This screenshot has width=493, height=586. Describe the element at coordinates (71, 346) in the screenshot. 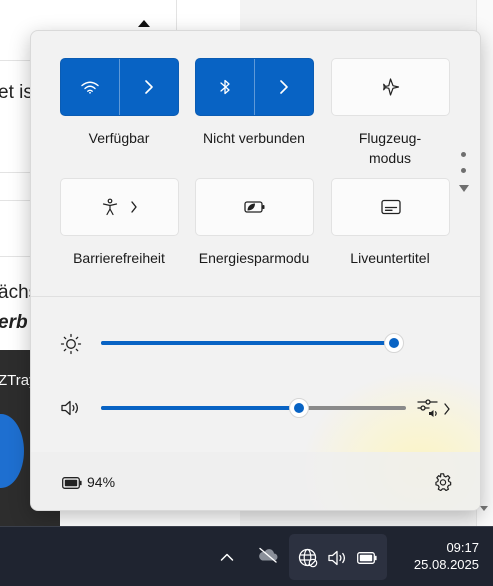

I see `sun-icon` at that location.